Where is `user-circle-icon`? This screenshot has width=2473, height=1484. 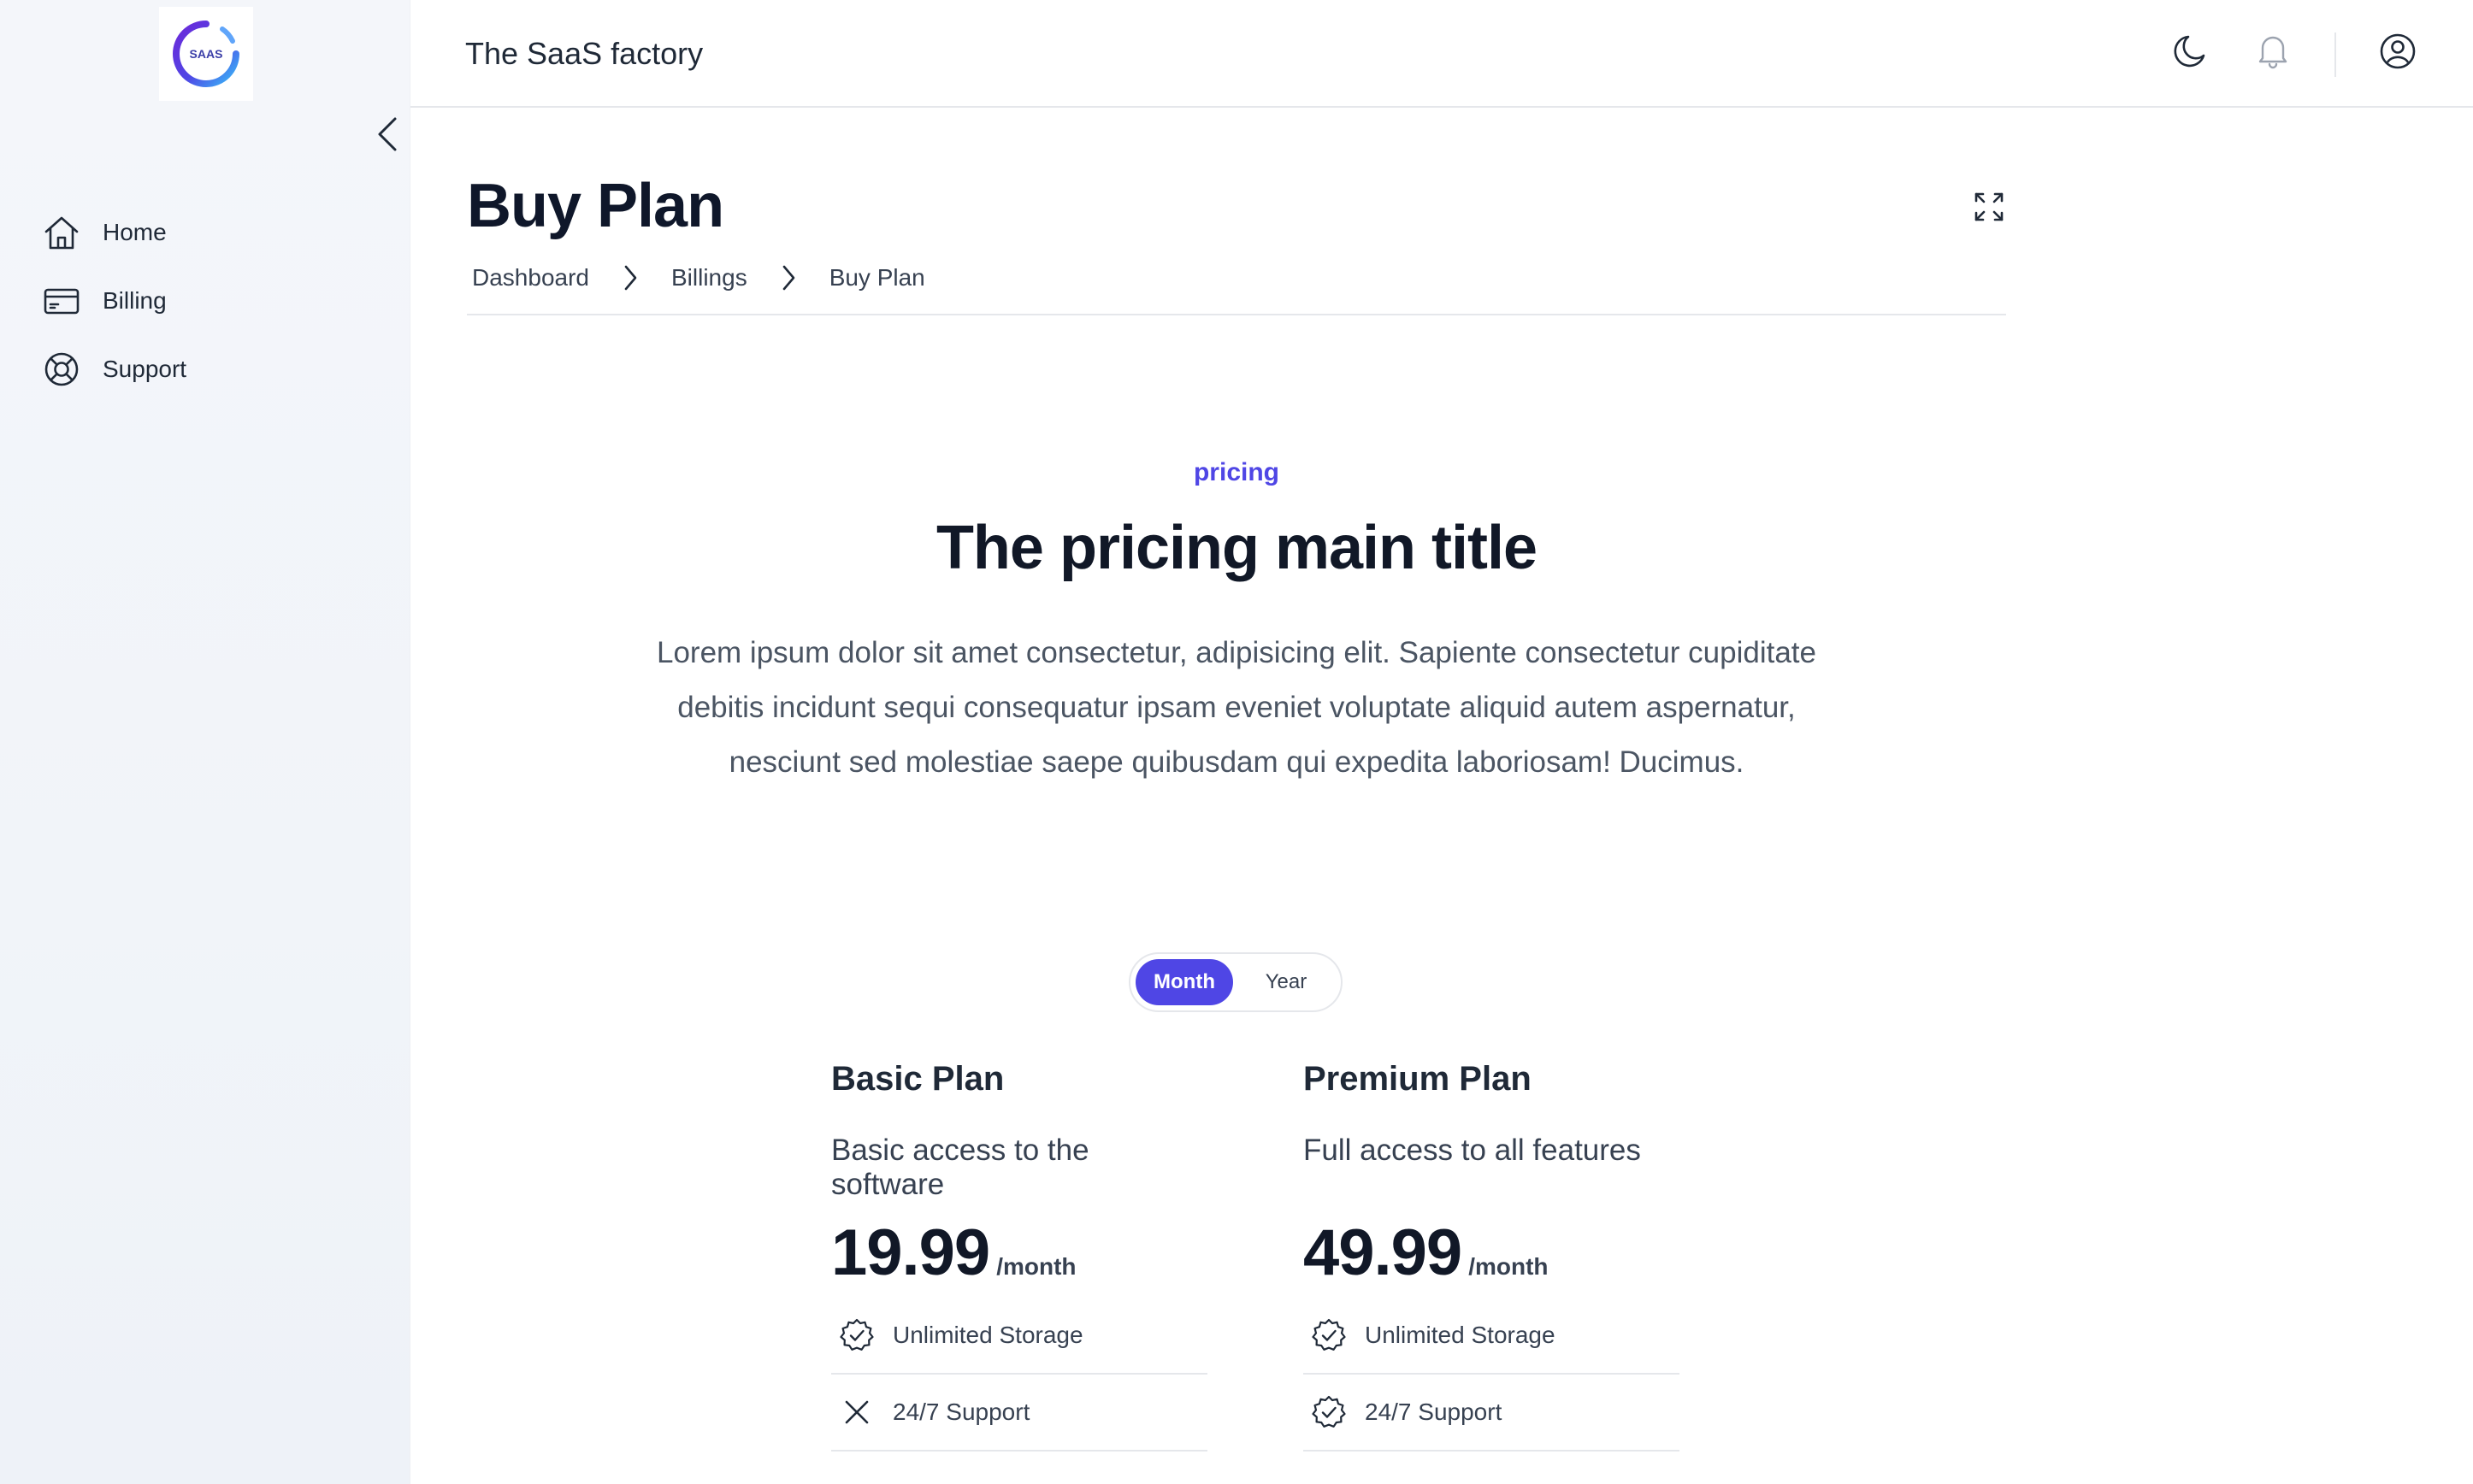 user-circle-icon is located at coordinates (2398, 51).